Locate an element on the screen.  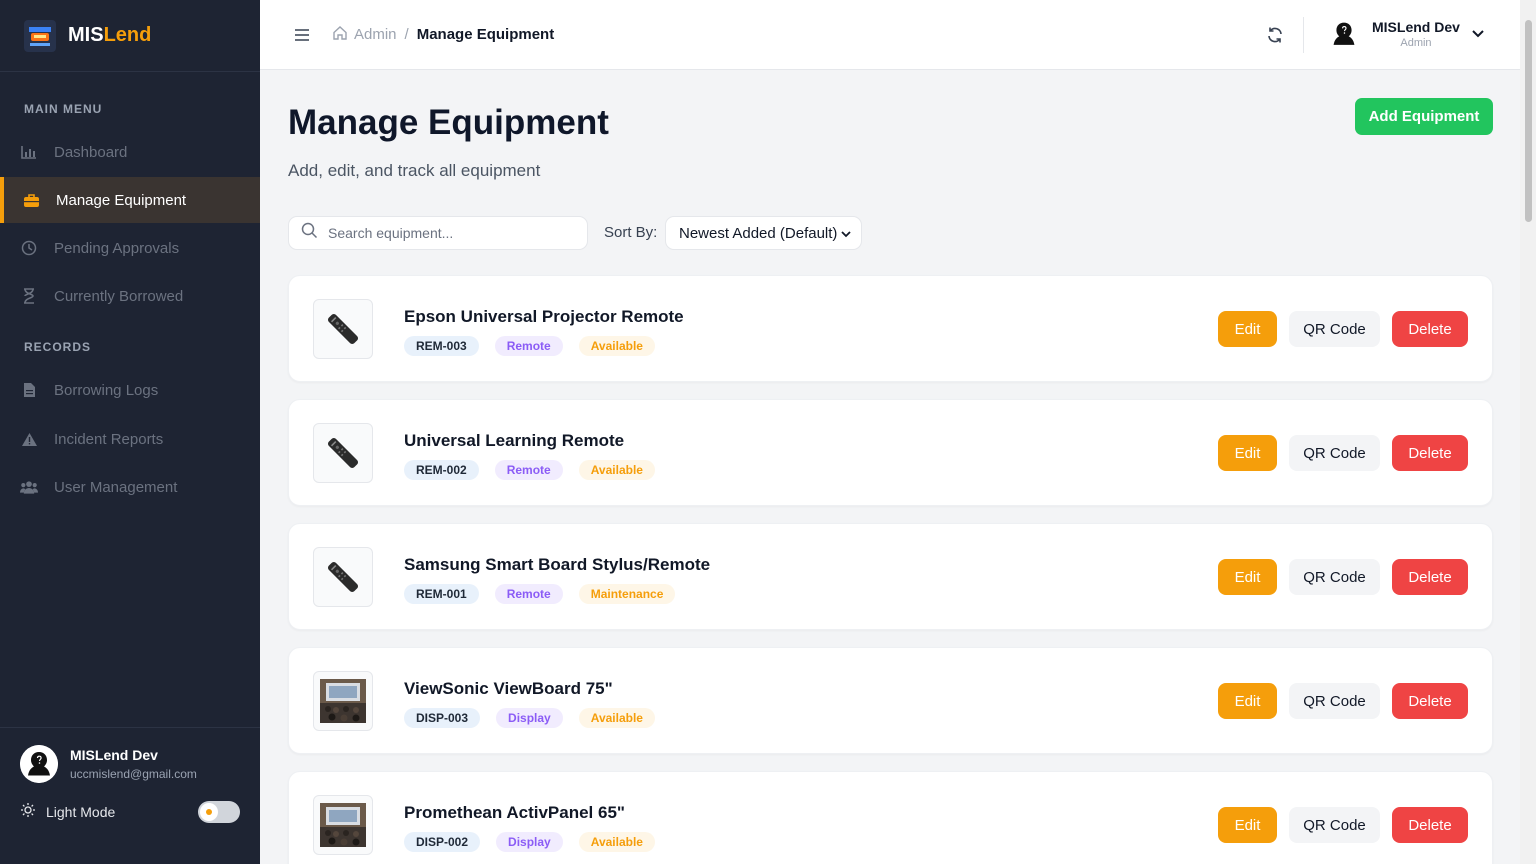
equipment-tags: REM-003 Remote Available is located at coordinates (537, 346).